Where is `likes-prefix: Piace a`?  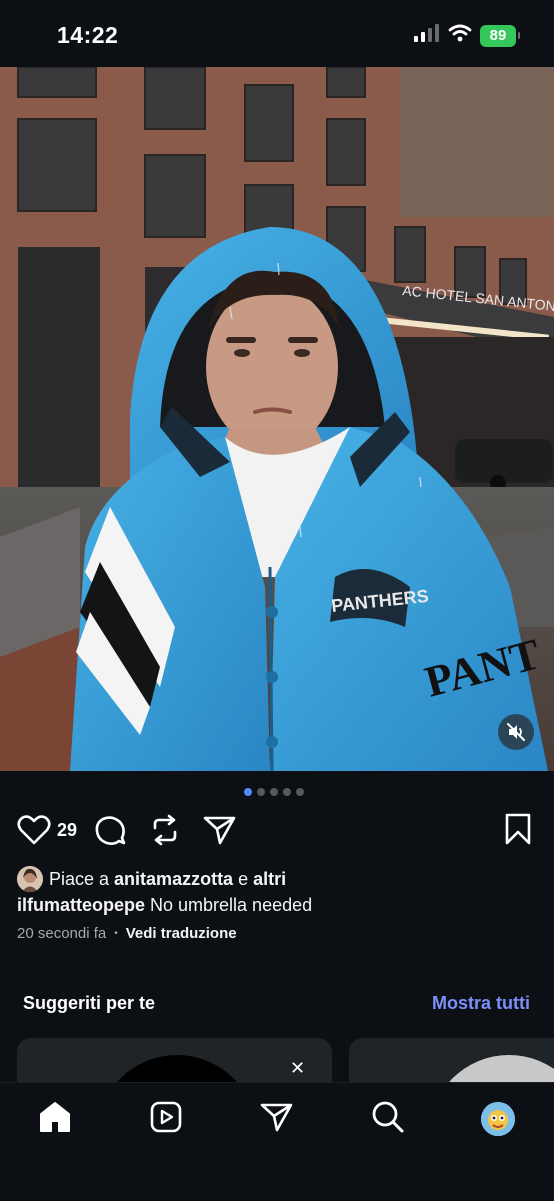 likes-prefix: Piace a is located at coordinates (82, 878).